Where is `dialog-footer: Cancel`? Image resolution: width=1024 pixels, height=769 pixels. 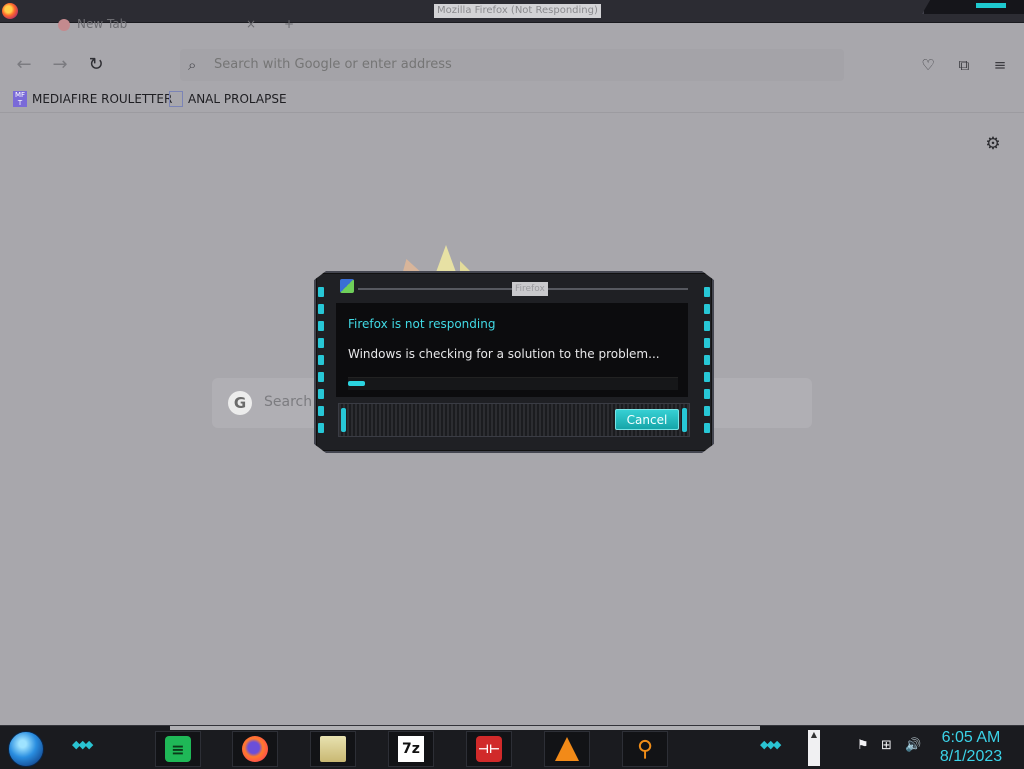
dialog-footer: Cancel is located at coordinates (514, 420).